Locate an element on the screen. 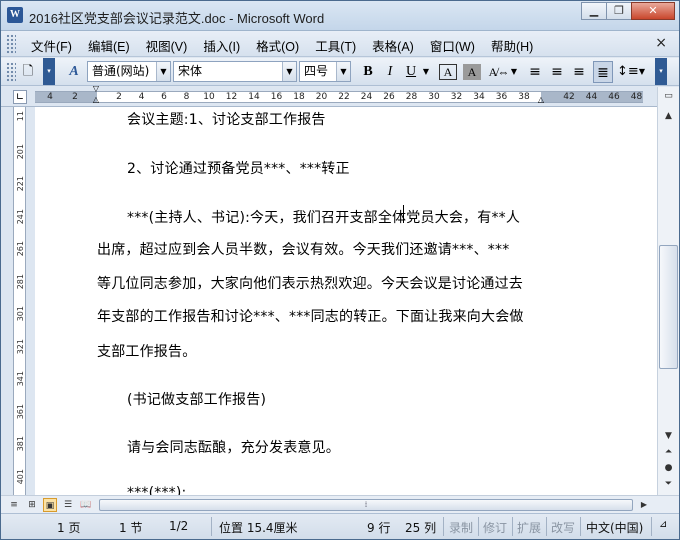 This screenshot has height=540, width=680. normal-view-icon: ≡ is located at coordinates (14, 505).